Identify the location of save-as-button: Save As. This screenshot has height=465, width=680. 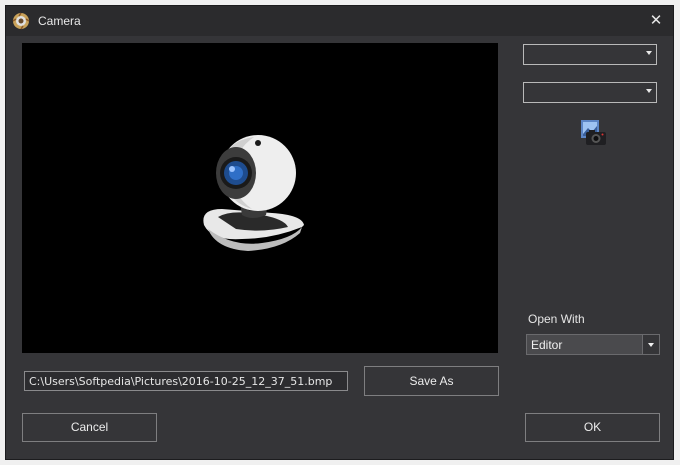
(431, 381).